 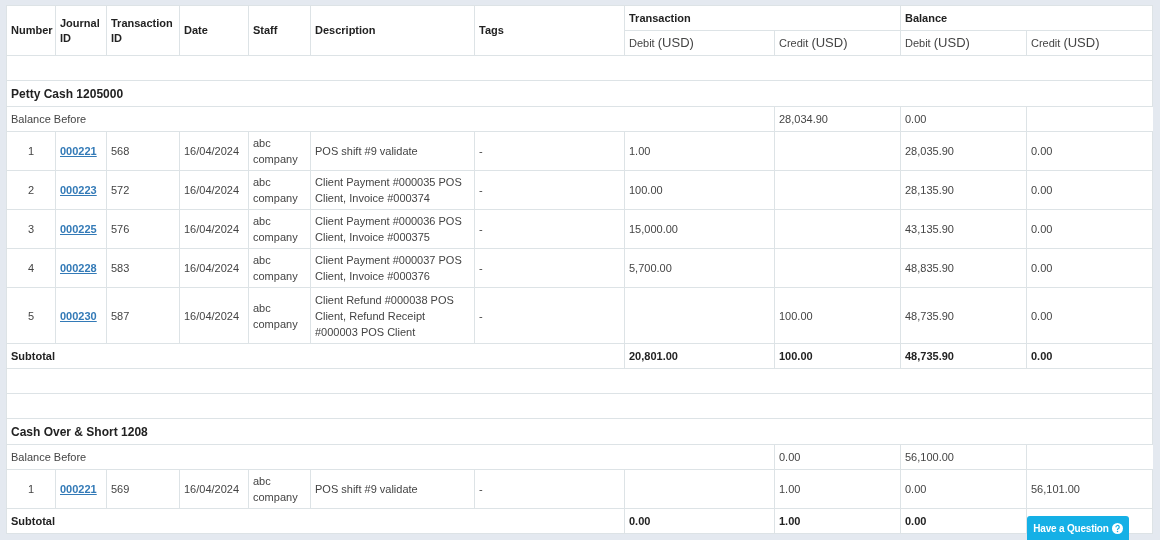 I want to click on table-cell: 5, so click(x=31, y=315).